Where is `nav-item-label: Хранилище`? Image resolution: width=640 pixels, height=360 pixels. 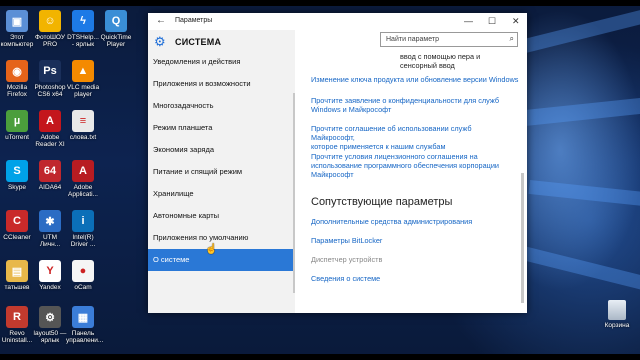 nav-item-label: Хранилище is located at coordinates (173, 193).